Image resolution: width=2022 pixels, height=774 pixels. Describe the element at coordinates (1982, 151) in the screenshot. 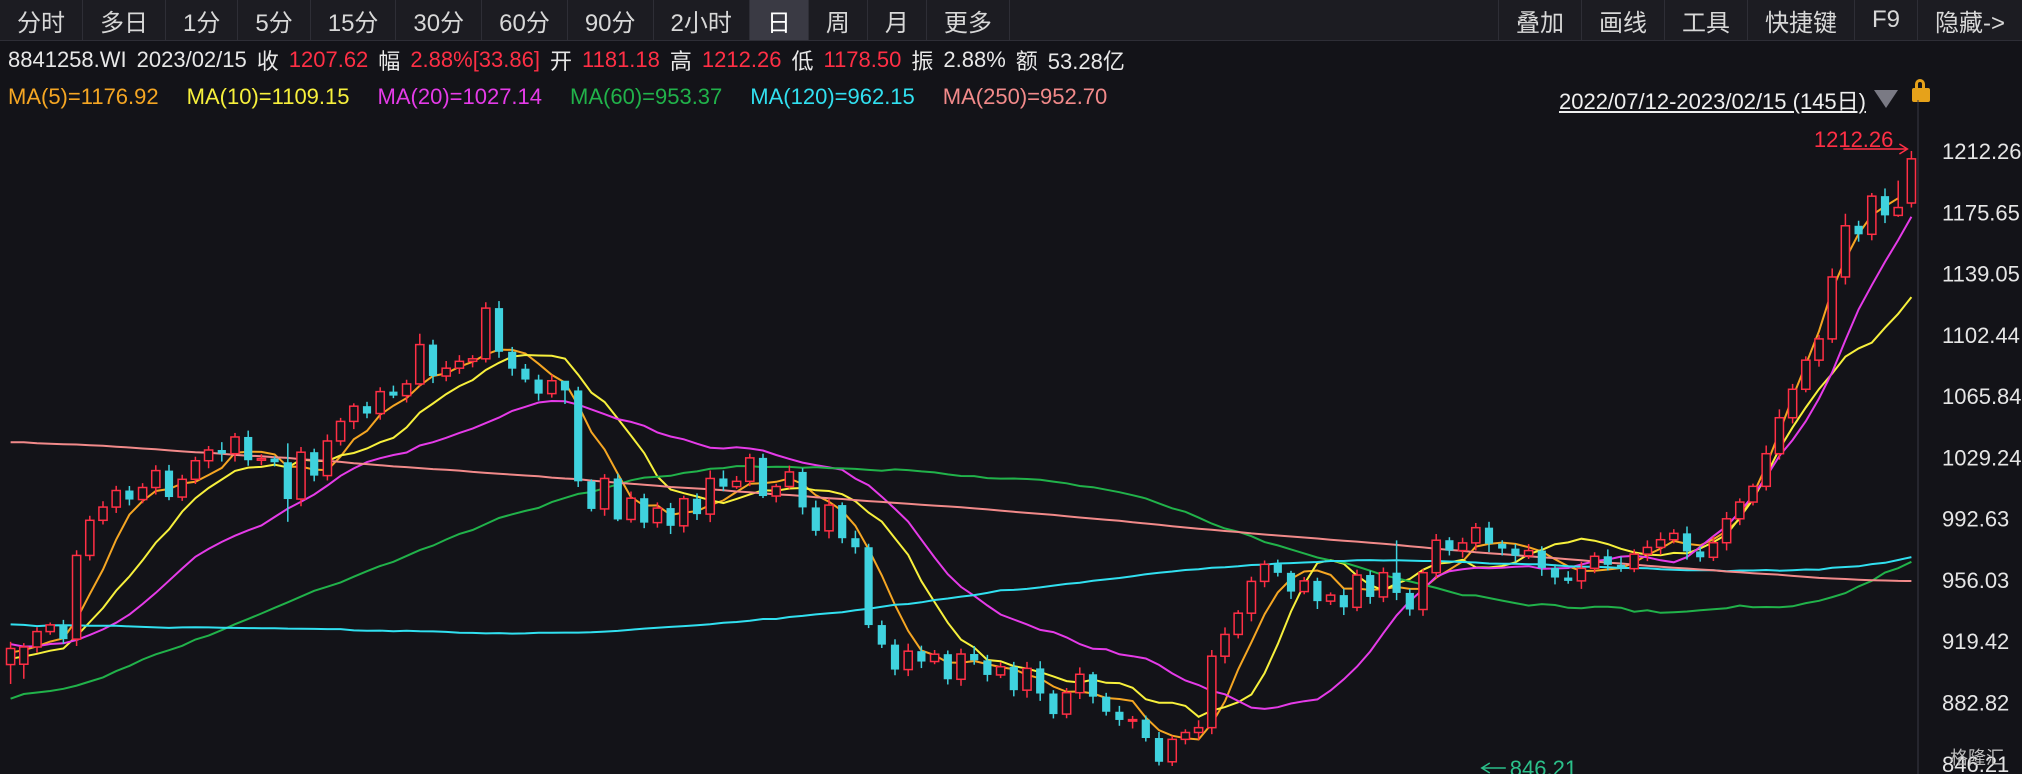

I see `y-tick-label: 1212.26` at that location.